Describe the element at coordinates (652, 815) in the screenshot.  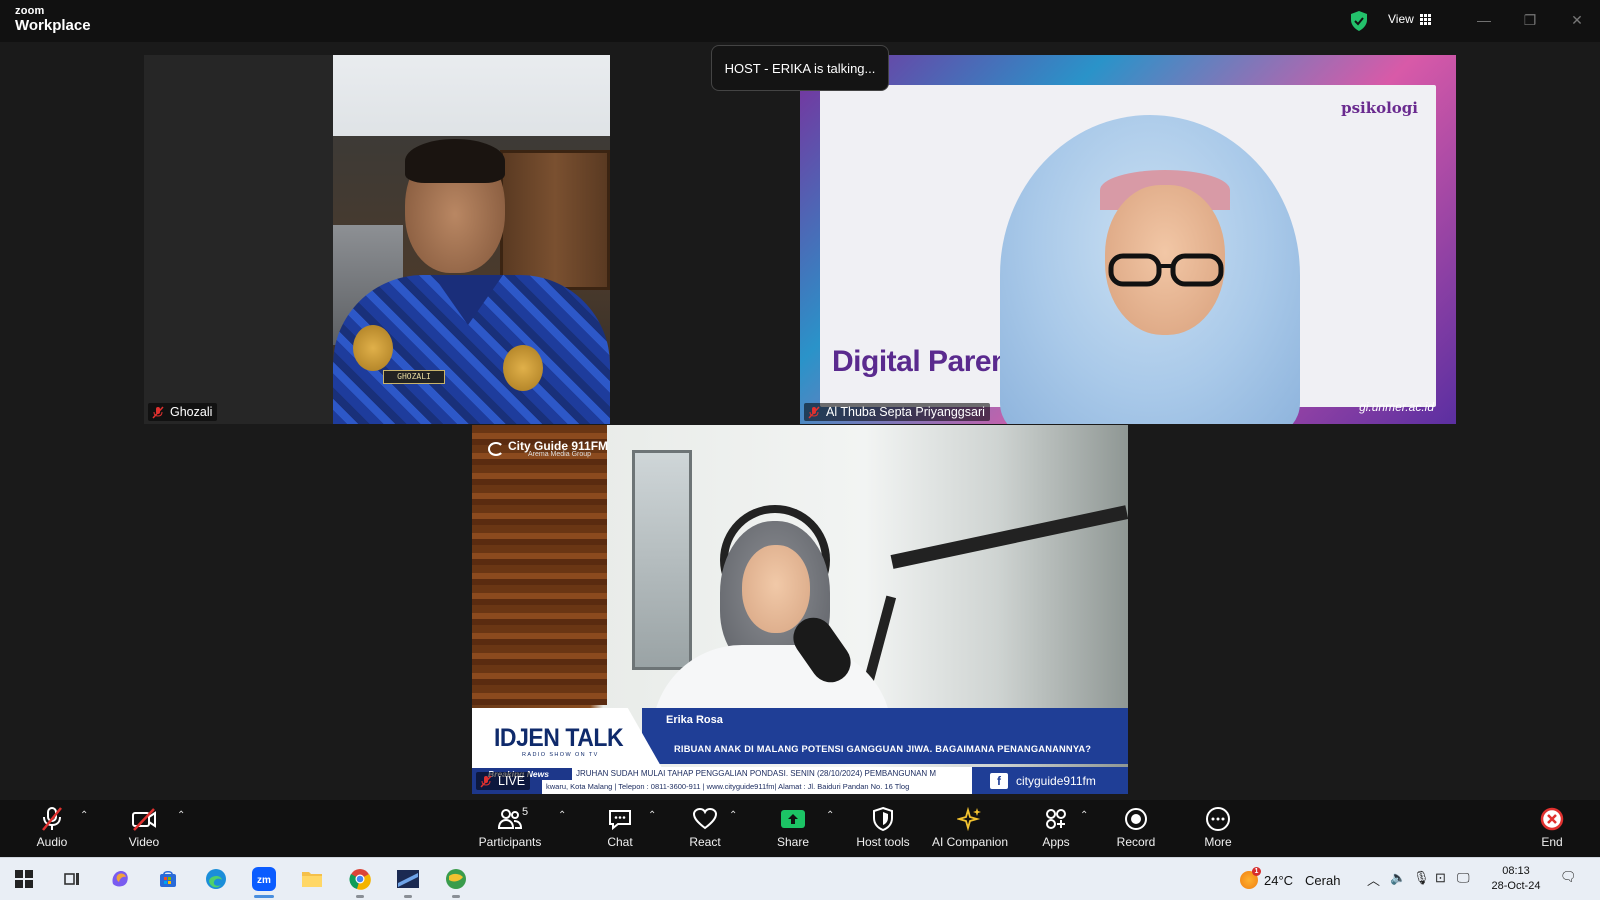
I see `chat-chevron-icon: ⌃` at that location.